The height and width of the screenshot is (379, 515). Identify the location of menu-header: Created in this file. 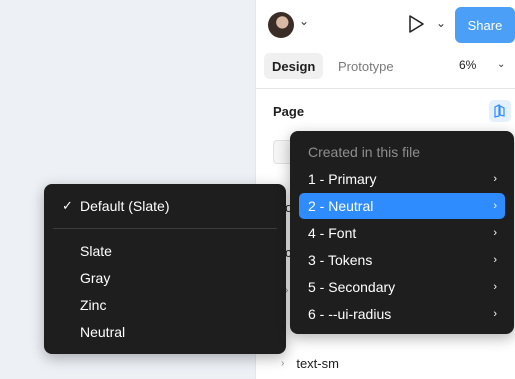
(364, 152).